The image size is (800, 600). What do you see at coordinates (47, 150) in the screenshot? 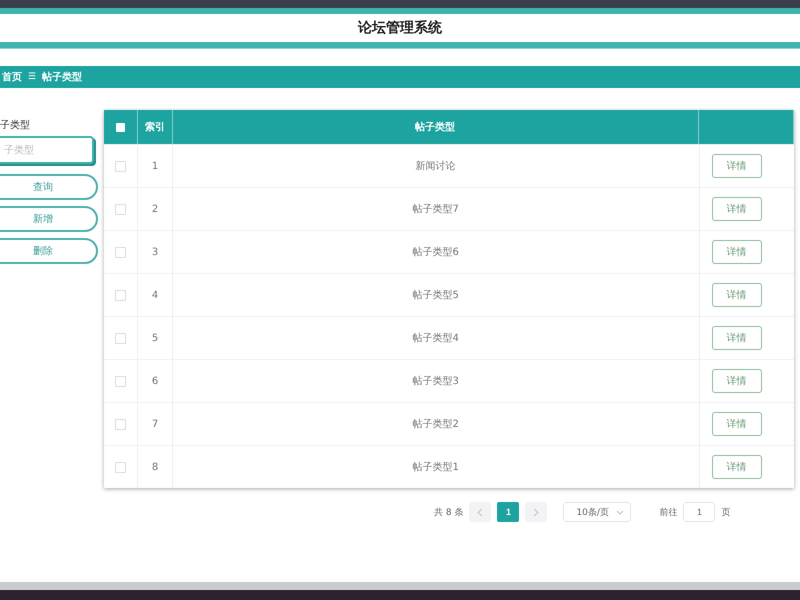
I see `search-field: 子类型` at bounding box center [47, 150].